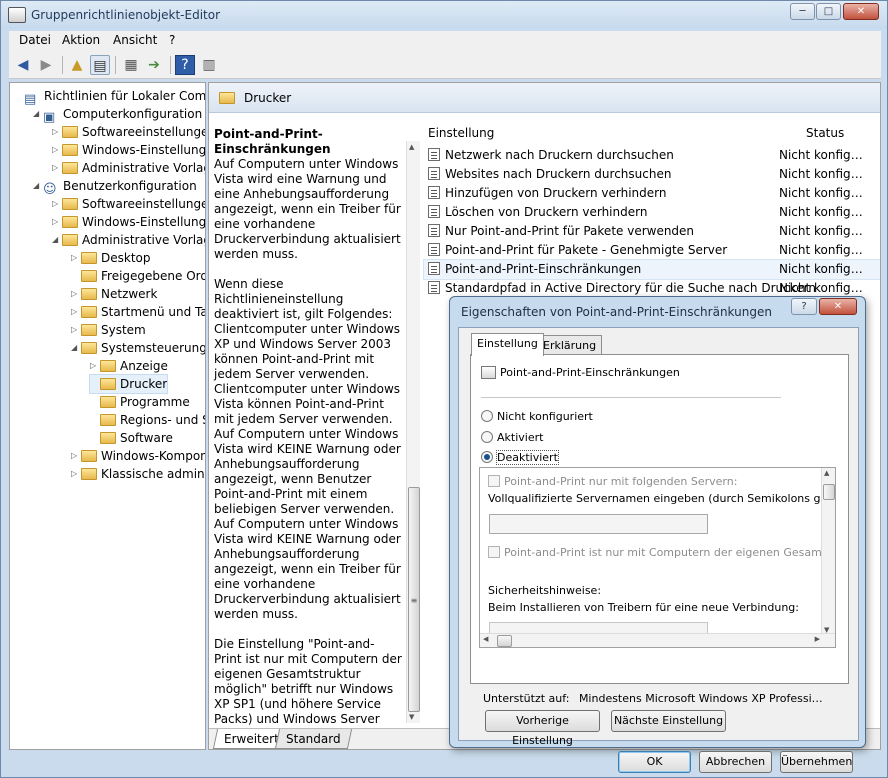 Image resolution: width=888 pixels, height=778 pixels. Describe the element at coordinates (461, 133) in the screenshot. I see `column-setting: Einstellung` at that location.